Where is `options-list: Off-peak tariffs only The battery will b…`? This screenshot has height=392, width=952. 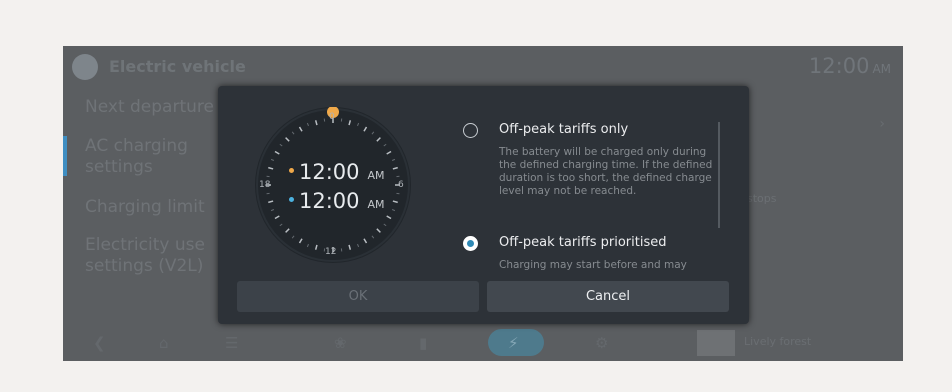 options-list: Off-peak tariffs only The battery will b… is located at coordinates (590, 194).